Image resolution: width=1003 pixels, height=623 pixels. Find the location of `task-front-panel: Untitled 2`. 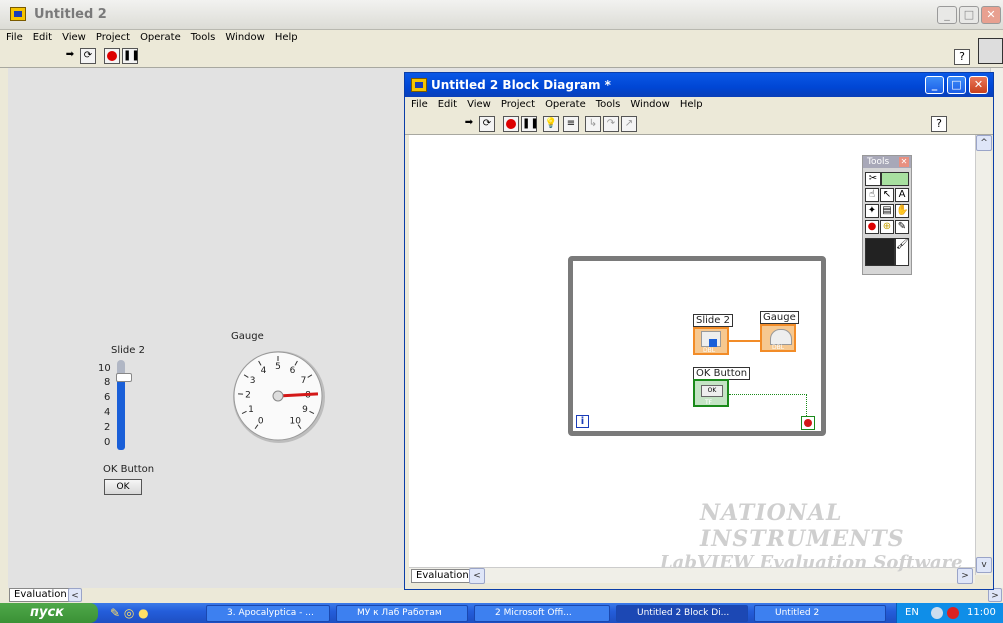

task-front-panel: Untitled 2 is located at coordinates (820, 613).